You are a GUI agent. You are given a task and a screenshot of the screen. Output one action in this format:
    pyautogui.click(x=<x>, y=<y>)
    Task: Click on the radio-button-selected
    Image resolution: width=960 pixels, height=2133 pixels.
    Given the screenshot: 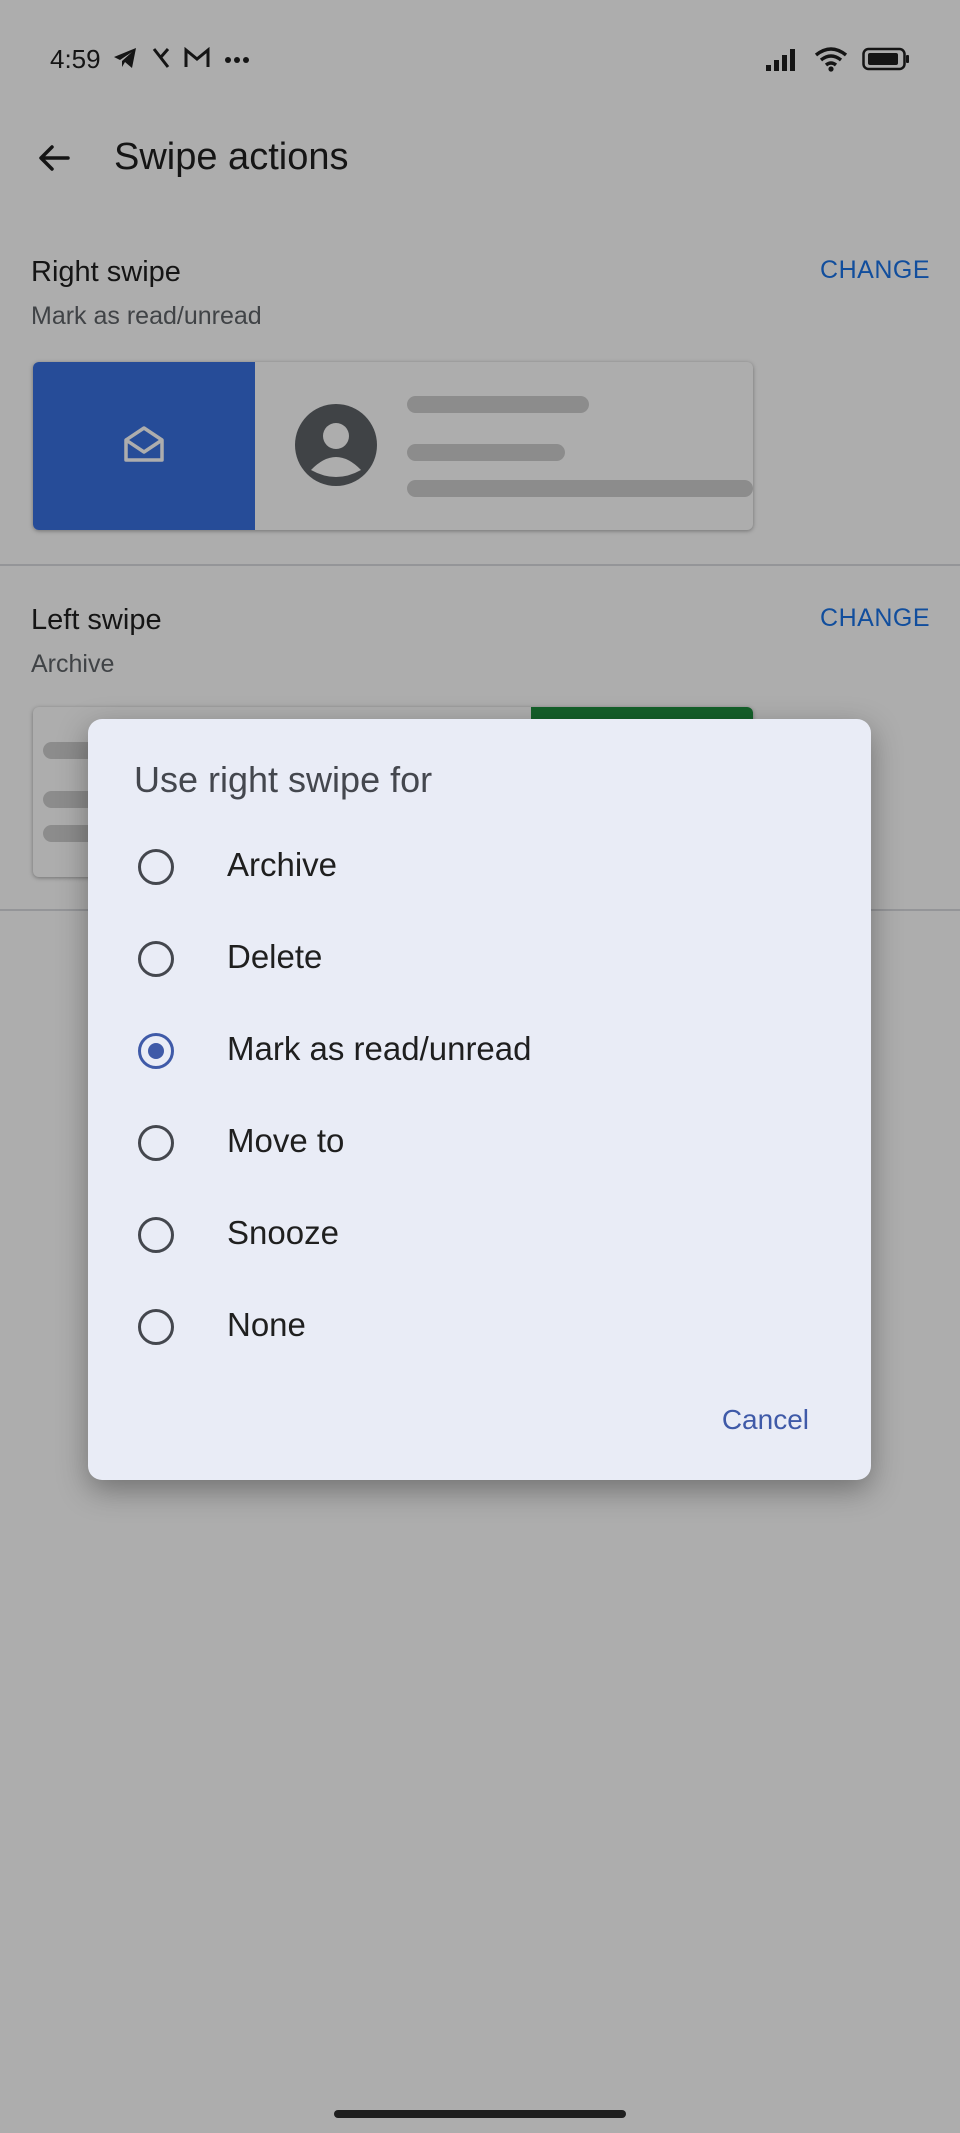 What is the action you would take?
    pyautogui.click(x=156, y=1051)
    